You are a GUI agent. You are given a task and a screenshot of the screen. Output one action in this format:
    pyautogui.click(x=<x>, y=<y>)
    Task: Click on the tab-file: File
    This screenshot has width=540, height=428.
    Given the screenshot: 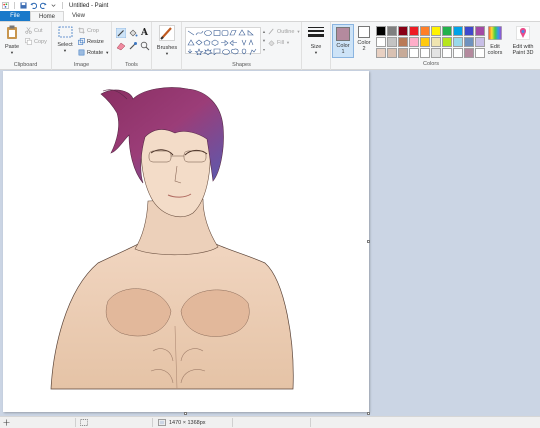 What is the action you would take?
    pyautogui.click(x=15, y=16)
    